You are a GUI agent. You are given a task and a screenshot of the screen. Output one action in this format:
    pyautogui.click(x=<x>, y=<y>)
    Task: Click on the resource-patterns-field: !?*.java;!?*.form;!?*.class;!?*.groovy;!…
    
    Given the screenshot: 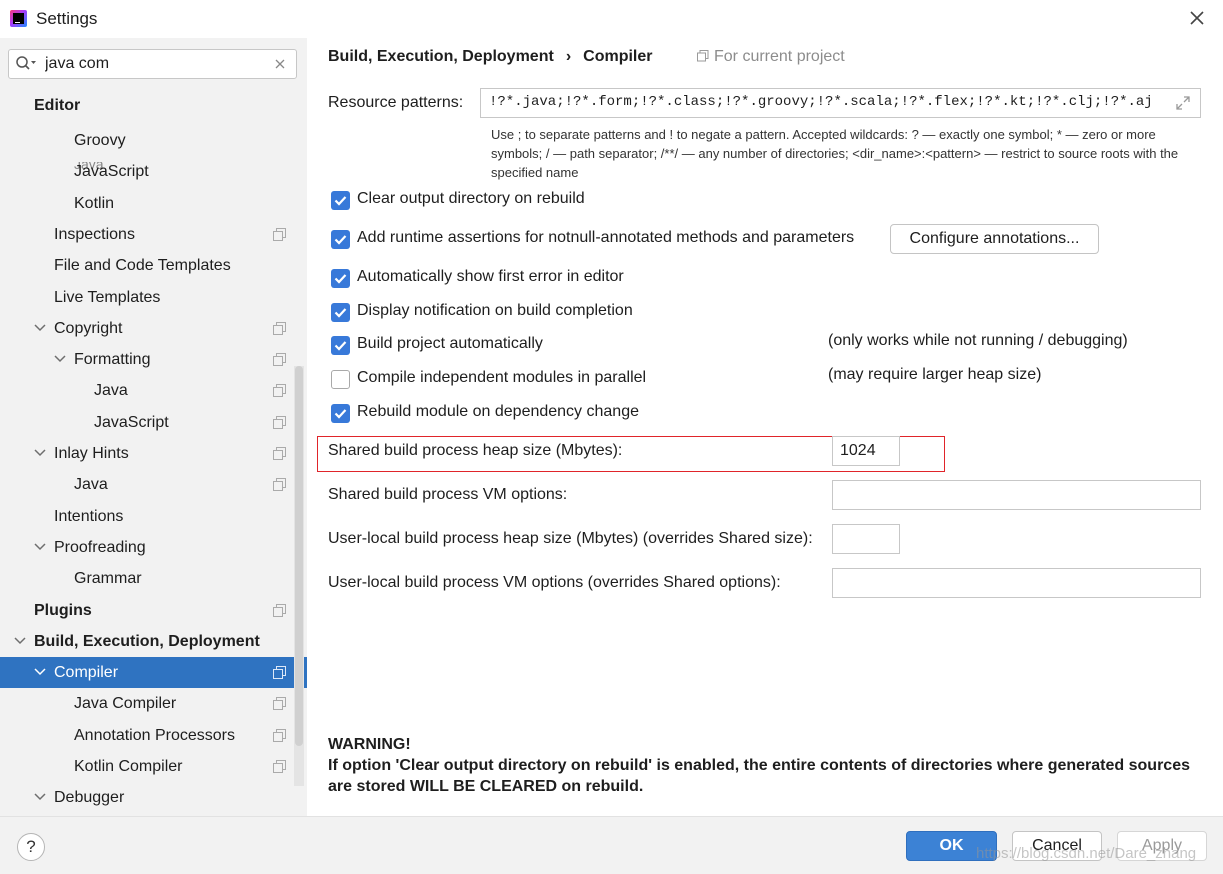 What is the action you would take?
    pyautogui.click(x=840, y=103)
    